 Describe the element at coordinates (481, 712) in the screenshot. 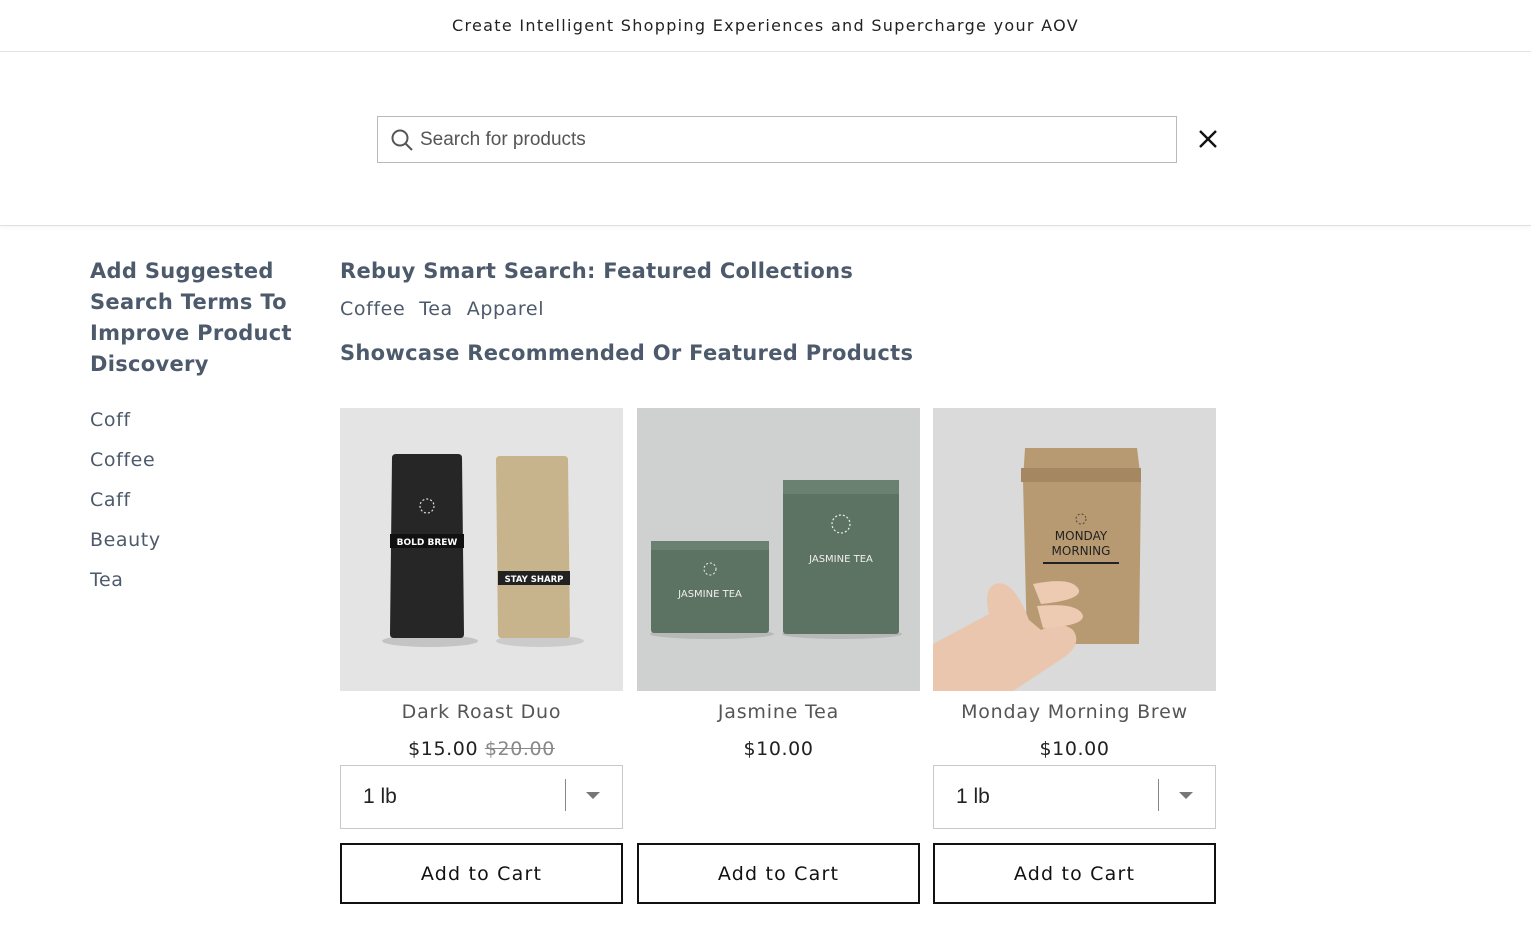

I see `product-name: Dark Roast Duo` at that location.